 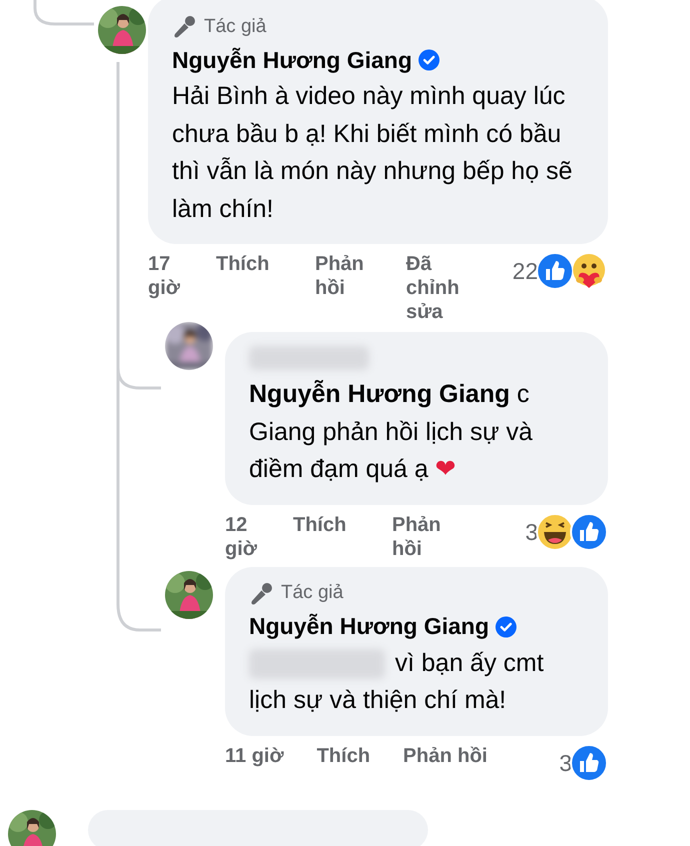 What do you see at coordinates (391, 431) in the screenshot?
I see `comment-text: Nguyễn Hương Giang c Giang phản hồi lịch sự và điềm đạm quá ạ ❤` at bounding box center [391, 431].